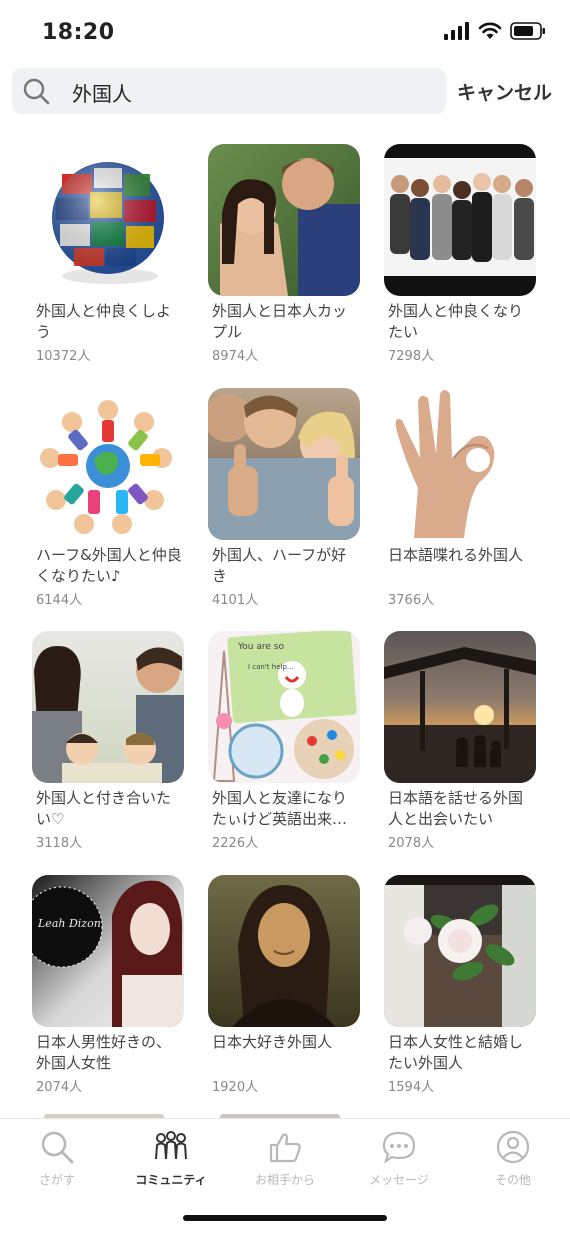 This screenshot has height=1235, width=570. I want to click on community-card: 日本人女性と結婚したい外国人 1594人, so click(461, 985).